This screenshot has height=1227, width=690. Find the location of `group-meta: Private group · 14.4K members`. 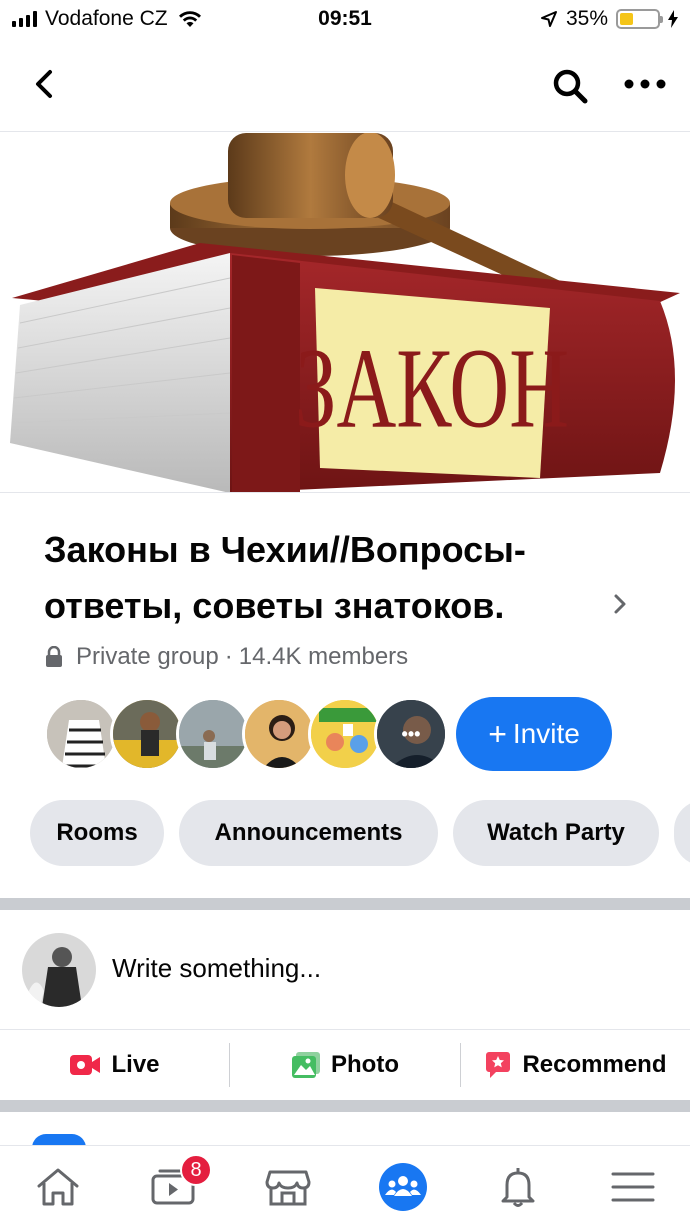

group-meta: Private group · 14.4K members is located at coordinates (226, 657).